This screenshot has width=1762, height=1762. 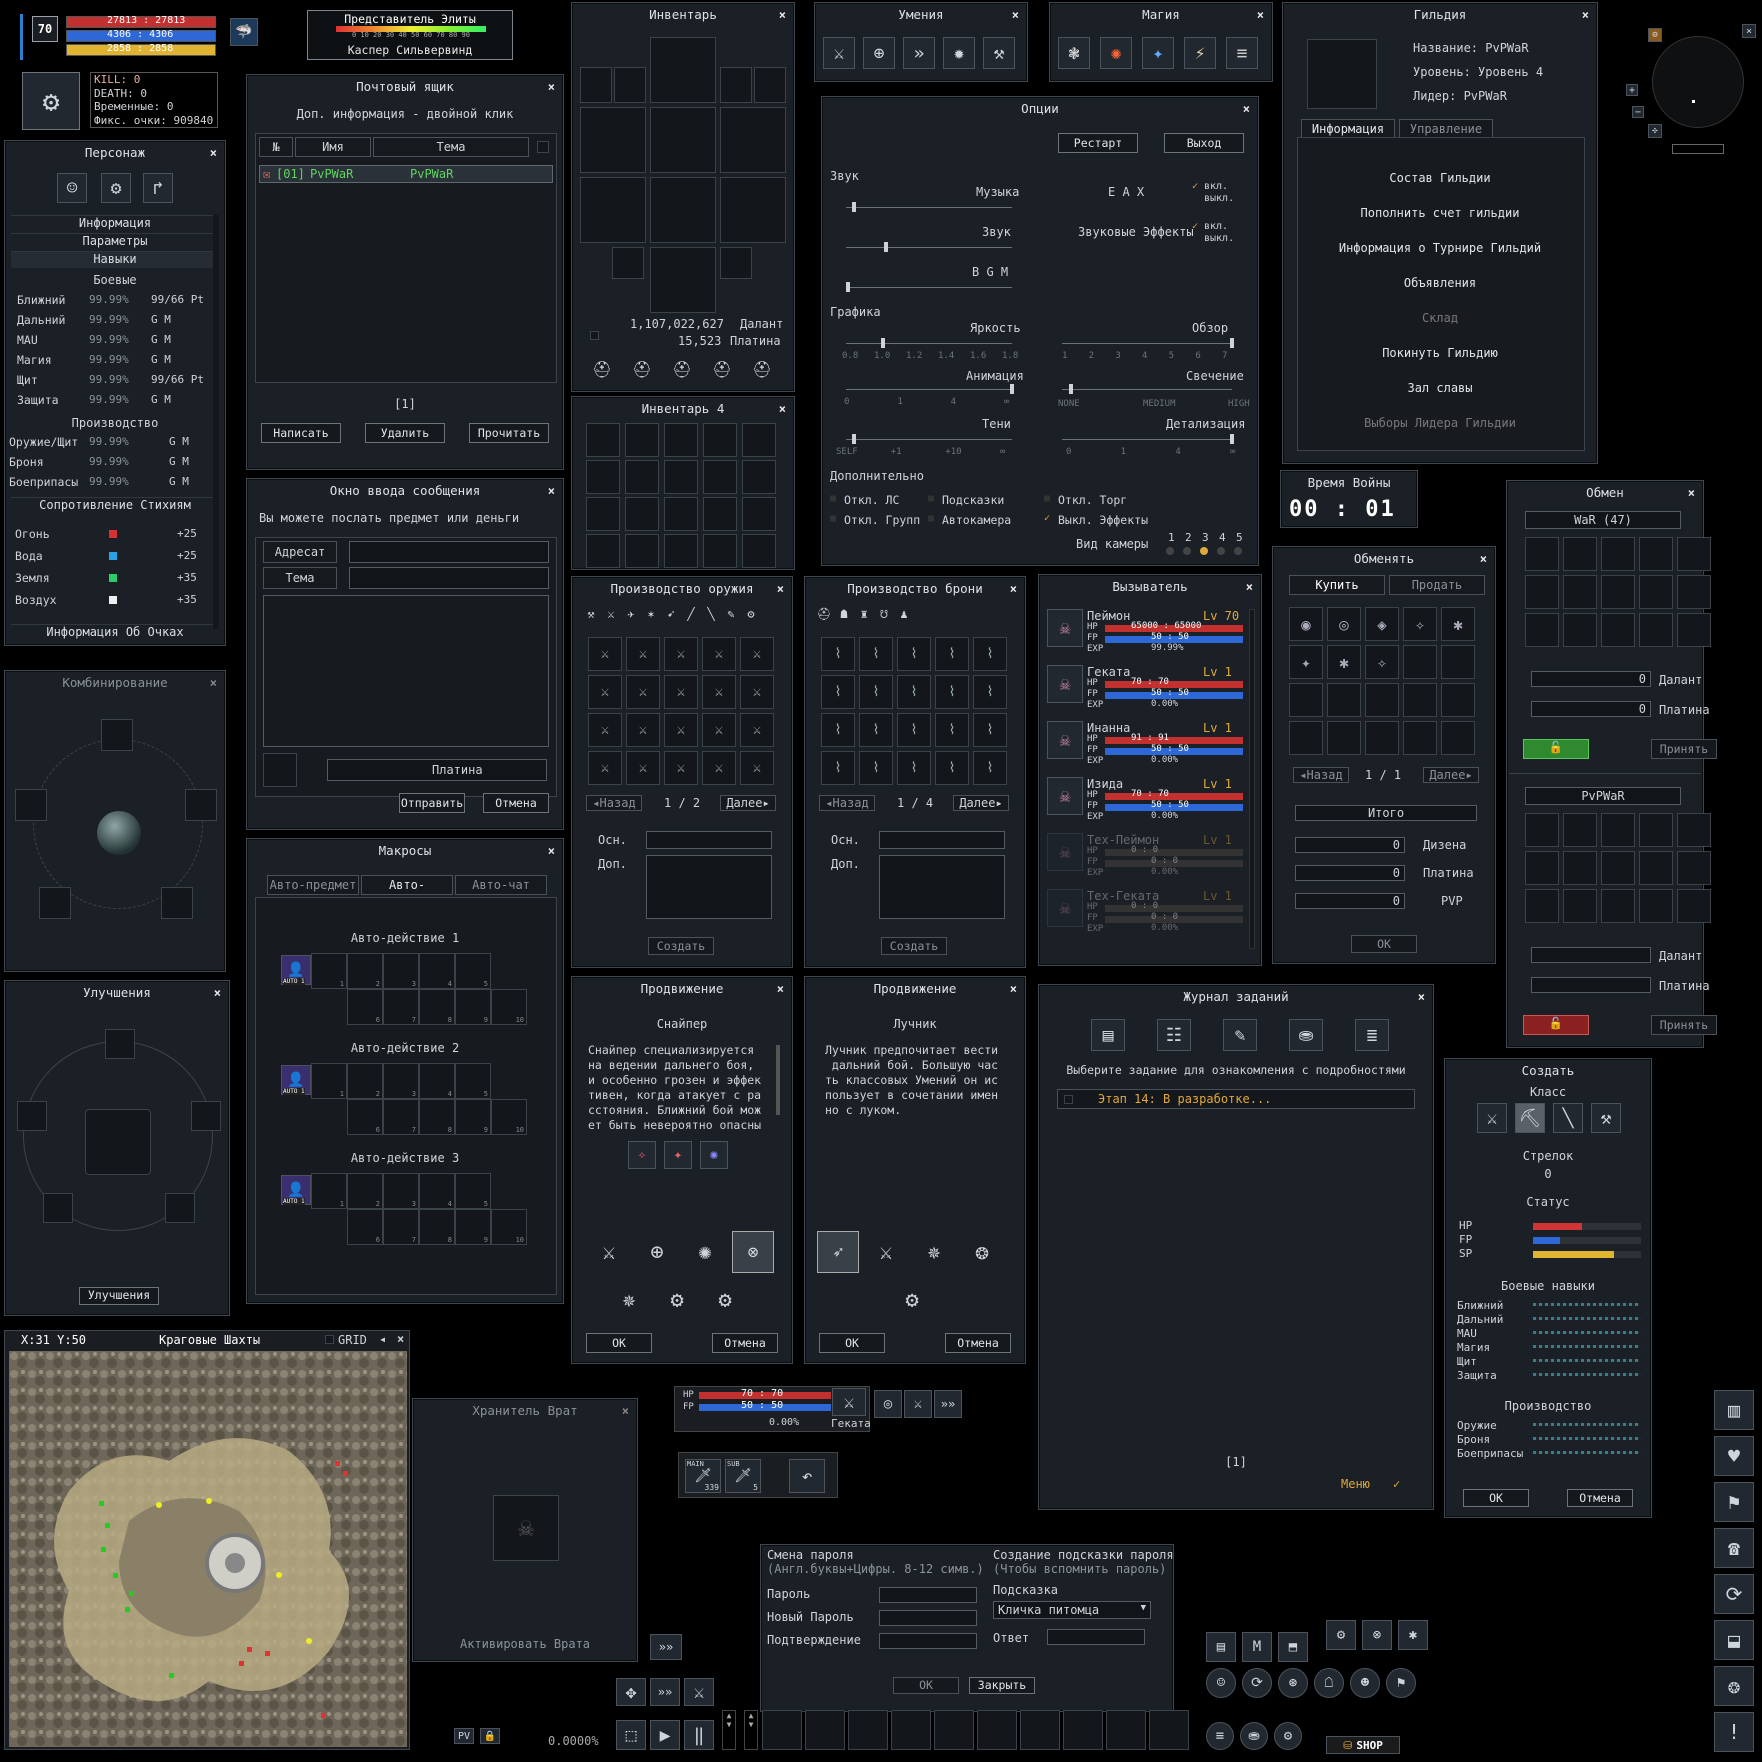 I want to click on class-icon: ⚒, so click(x=1606, y=1118).